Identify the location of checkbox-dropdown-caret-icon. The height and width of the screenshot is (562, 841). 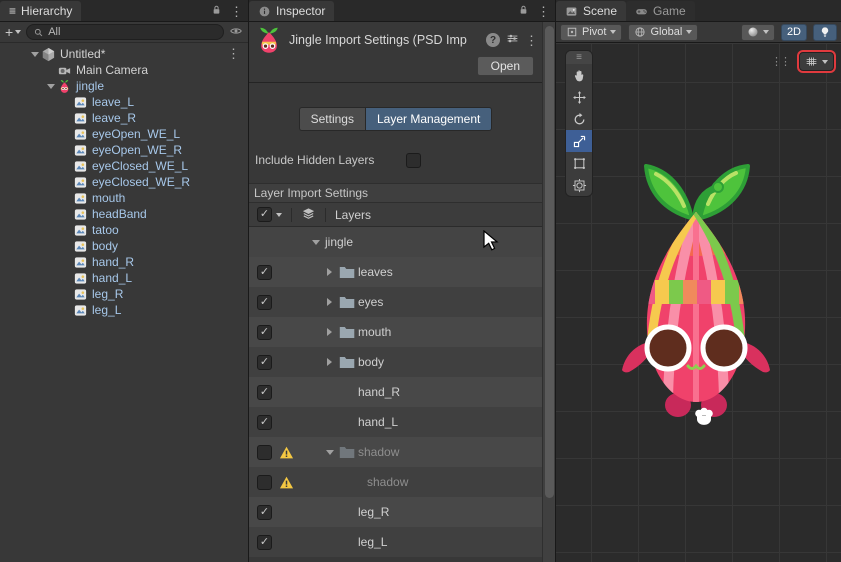
(279, 214).